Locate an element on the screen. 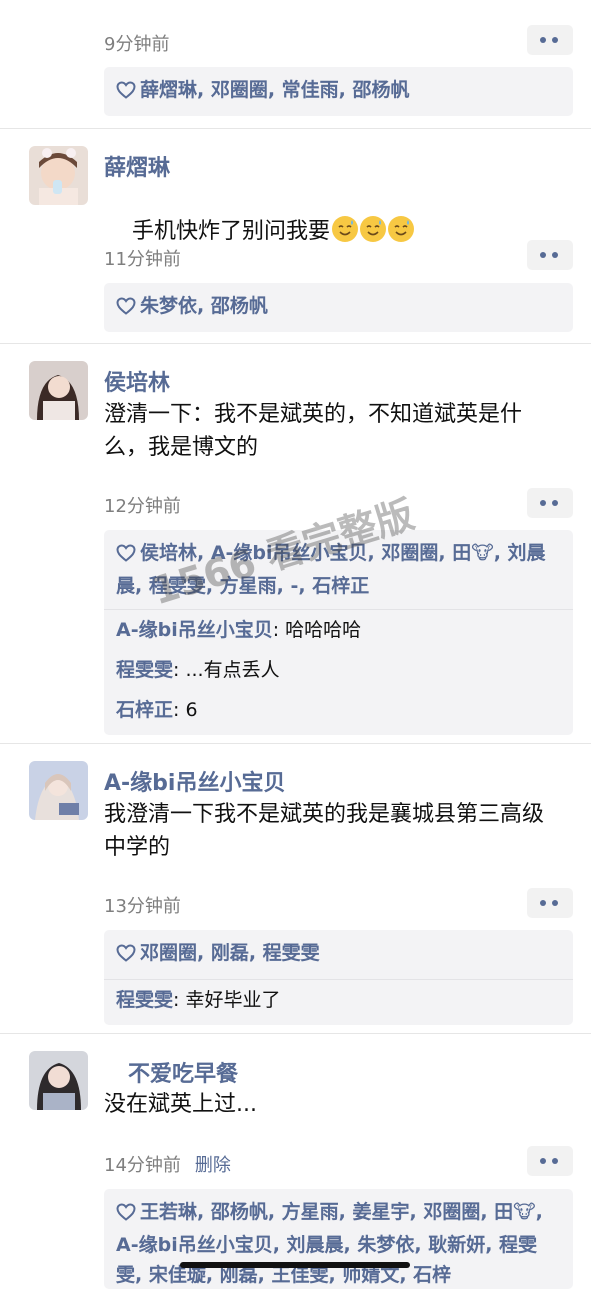 The height and width of the screenshot is (1289, 591). likes-list: 邓圈圈, 刚磊, 程雯雯 is located at coordinates (338, 954).